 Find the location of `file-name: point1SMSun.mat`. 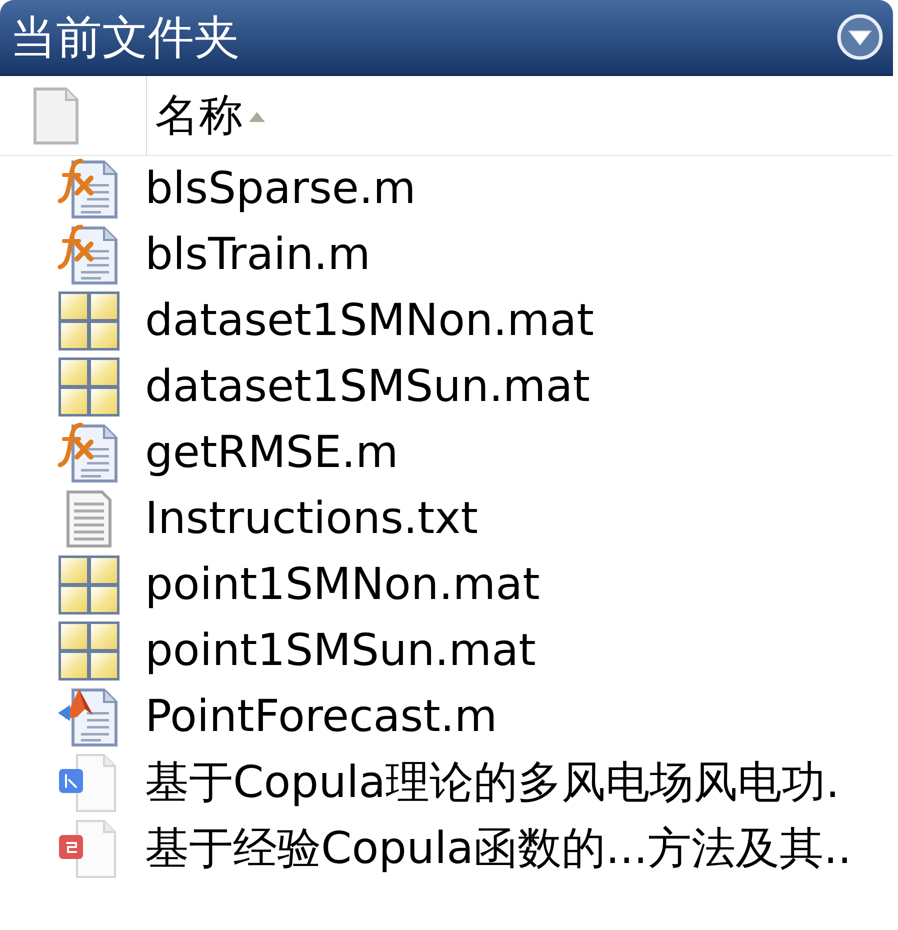

file-name: point1SMSun.mat is located at coordinates (340, 651).